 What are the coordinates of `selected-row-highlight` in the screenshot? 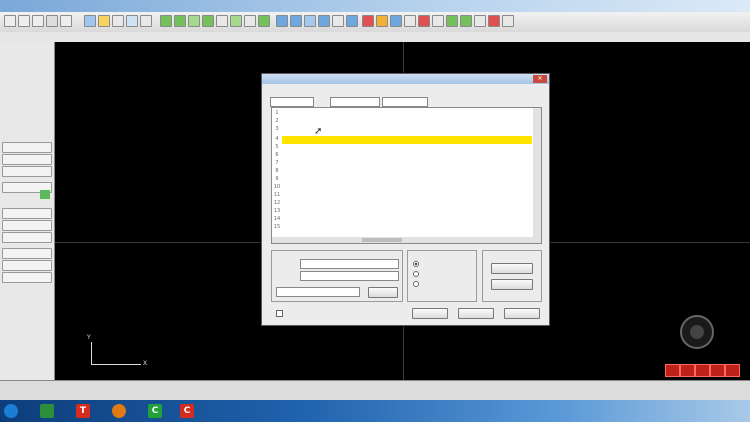 It's located at (407, 140).